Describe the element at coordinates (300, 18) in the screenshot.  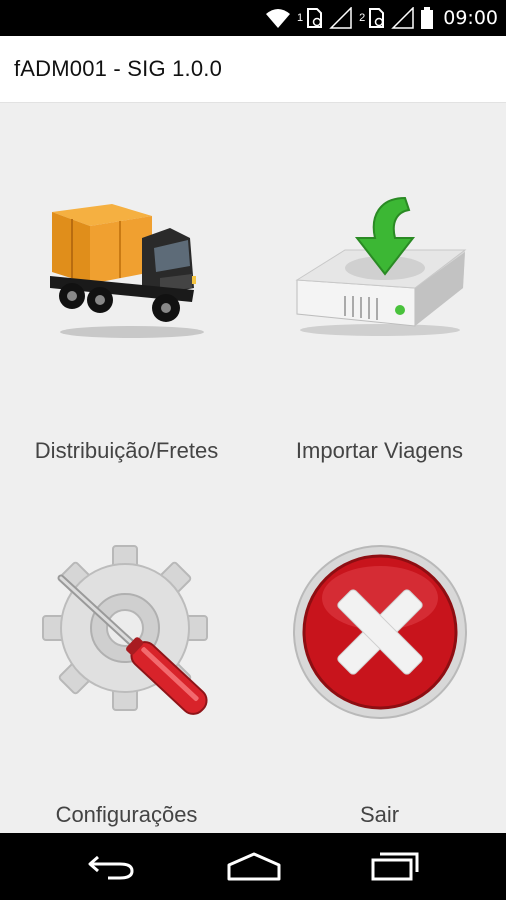
I see `sim-1-label: 1` at that location.